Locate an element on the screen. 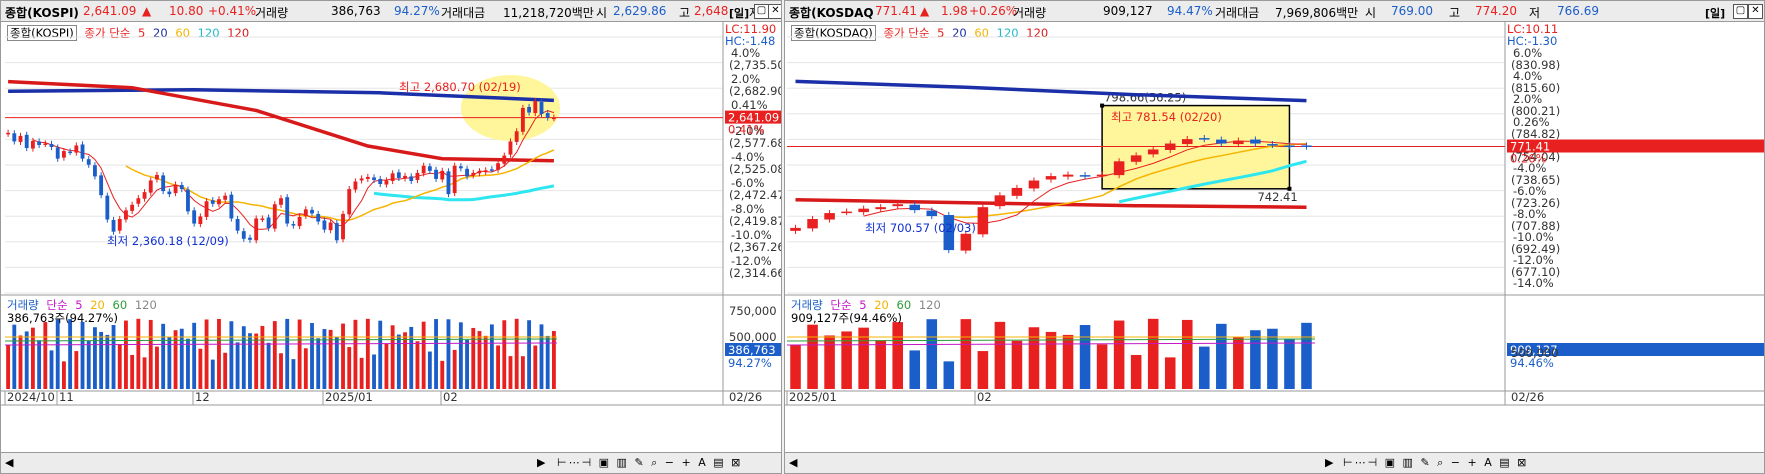 Image resolution: width=1765 pixels, height=474 pixels. axis-value-label: (677.10) is located at coordinates (1535, 272).